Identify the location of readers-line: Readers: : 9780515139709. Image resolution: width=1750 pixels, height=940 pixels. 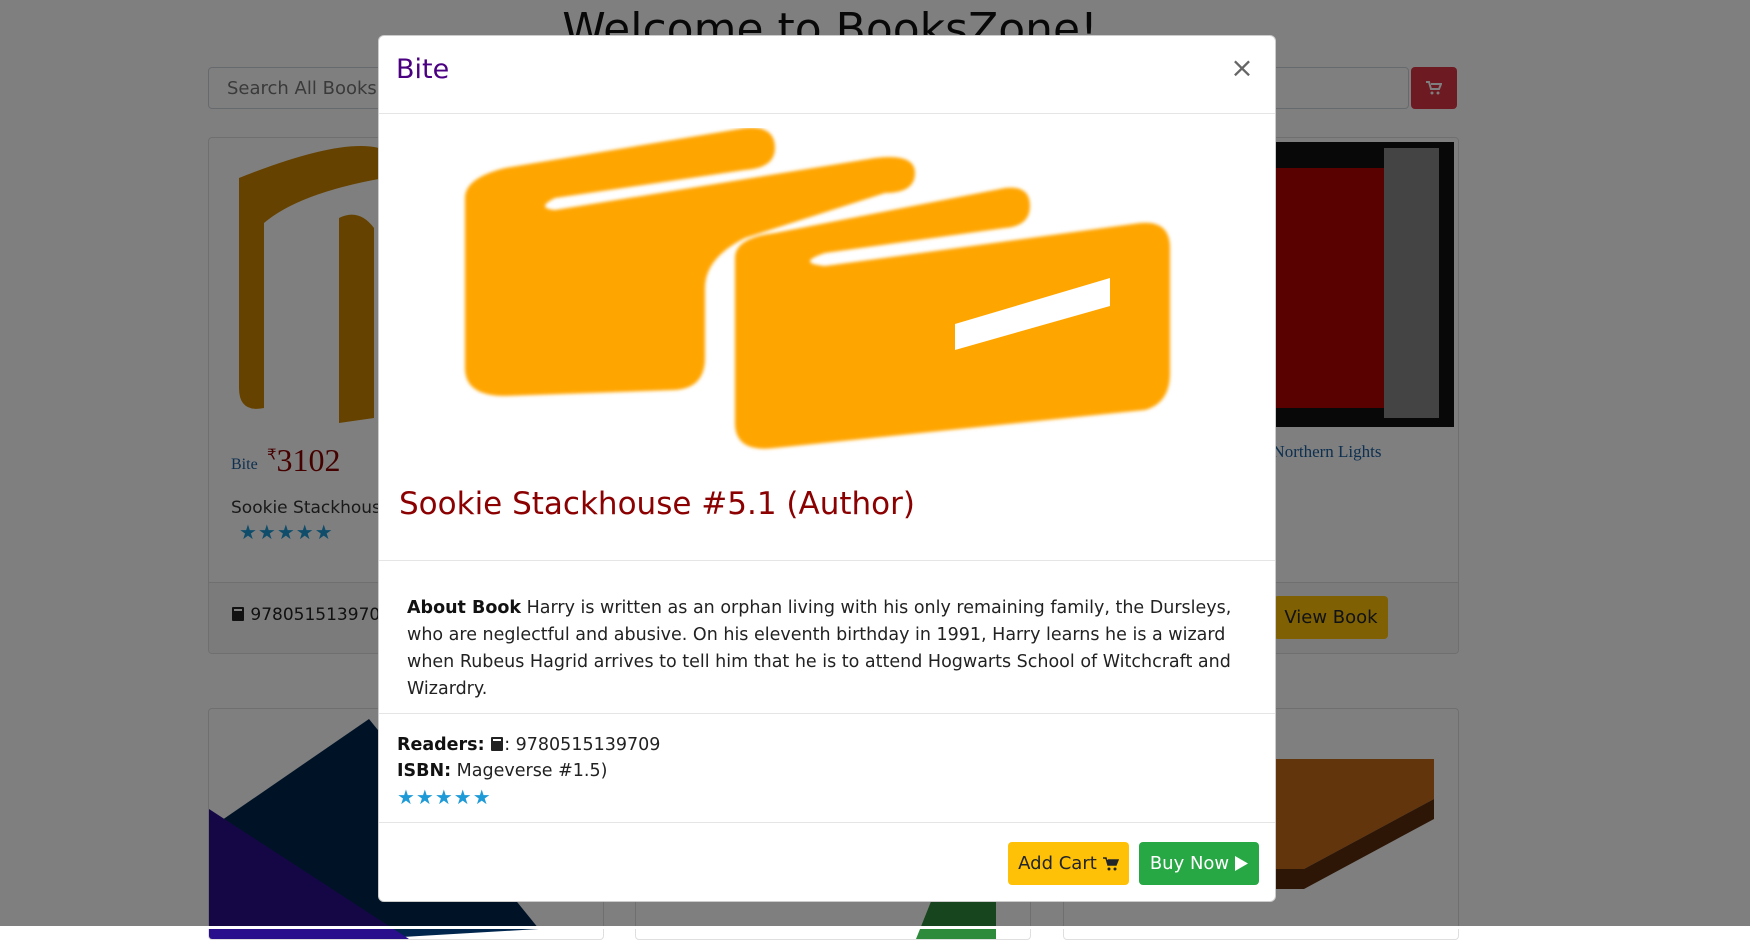
(528, 745).